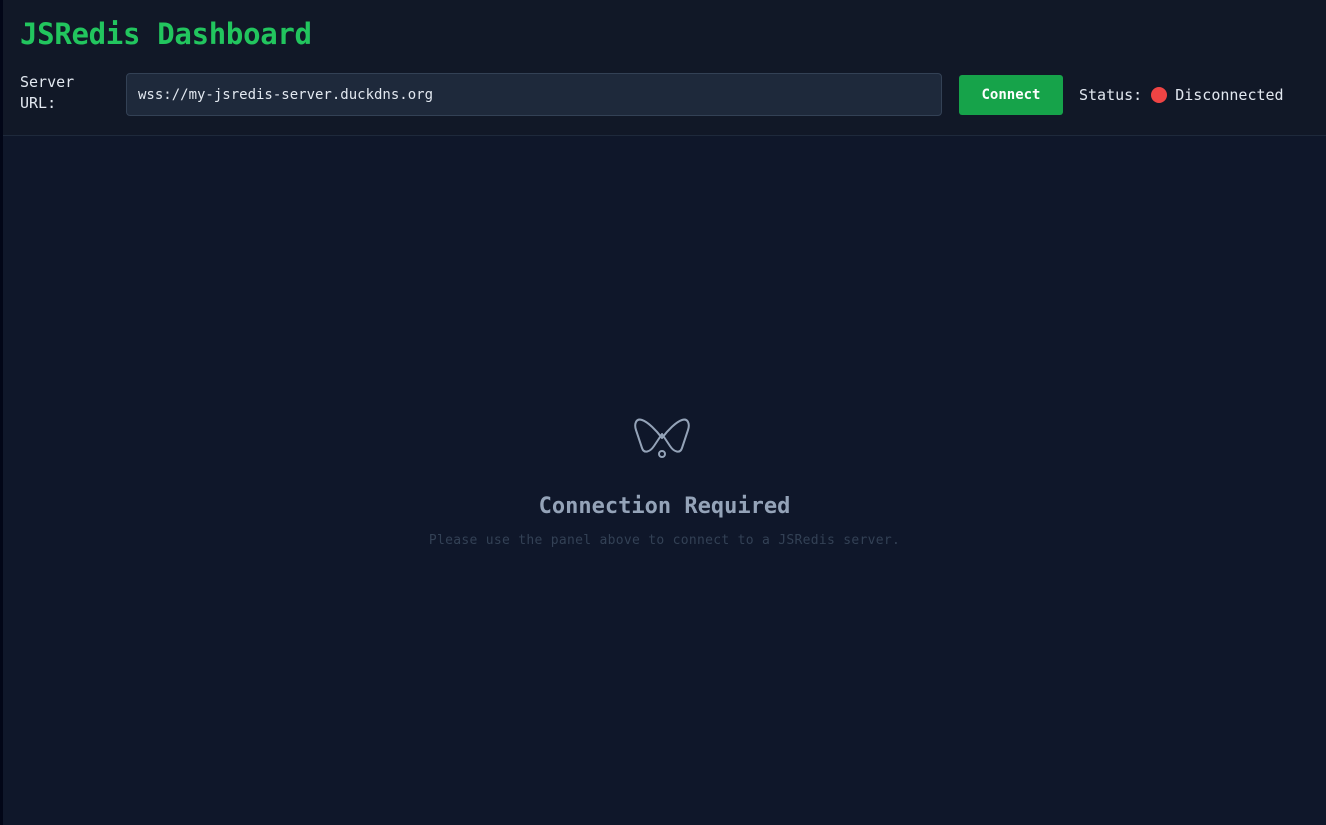  What do you see at coordinates (166, 34) in the screenshot?
I see `app-title: JSRedis Dashboard` at bounding box center [166, 34].